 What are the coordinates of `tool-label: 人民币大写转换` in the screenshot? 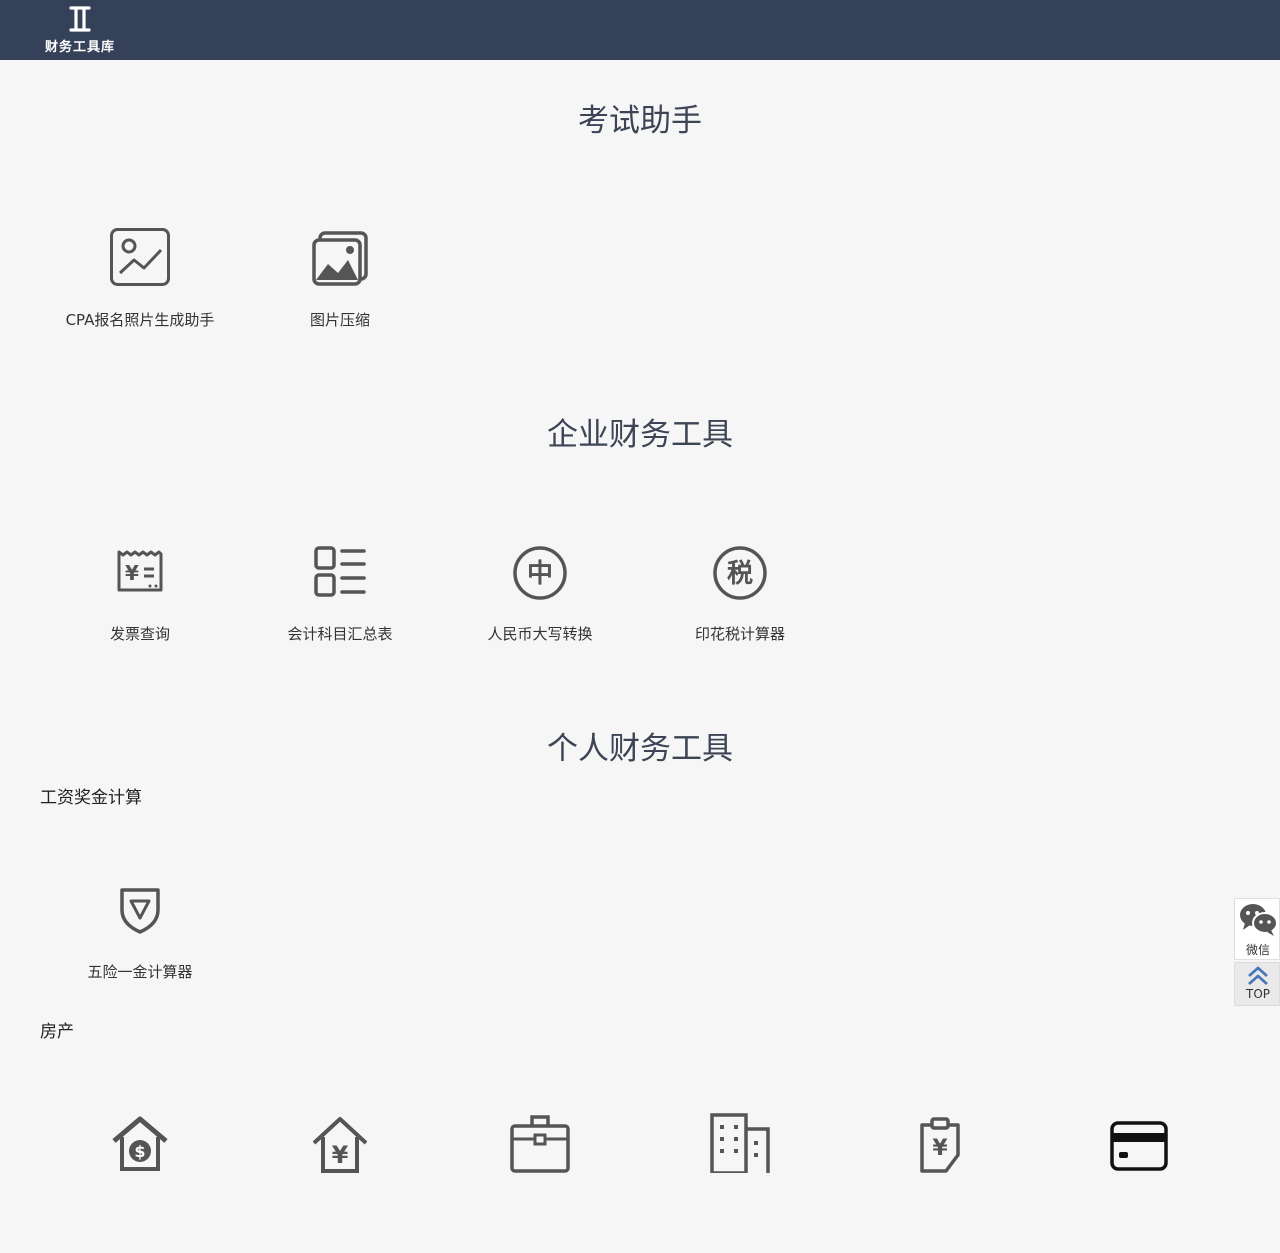 It's located at (540, 634).